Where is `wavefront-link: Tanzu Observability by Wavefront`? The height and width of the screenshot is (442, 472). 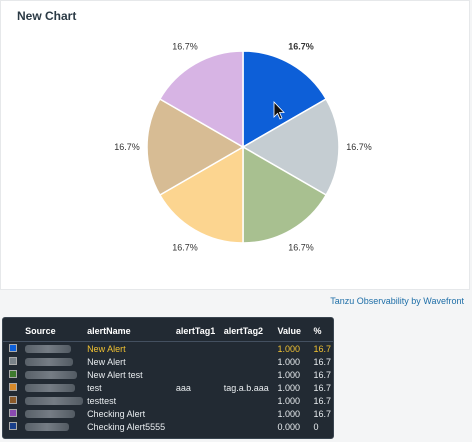
wavefront-link: Tanzu Observability by Wavefront is located at coordinates (397, 301).